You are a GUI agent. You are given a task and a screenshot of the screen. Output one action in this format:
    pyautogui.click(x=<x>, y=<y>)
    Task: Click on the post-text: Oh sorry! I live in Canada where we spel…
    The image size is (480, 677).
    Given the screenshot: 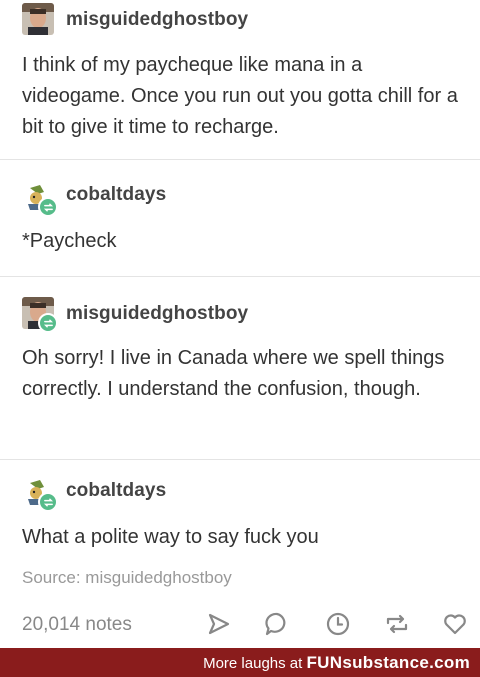 What is the action you would take?
    pyautogui.click(x=233, y=373)
    